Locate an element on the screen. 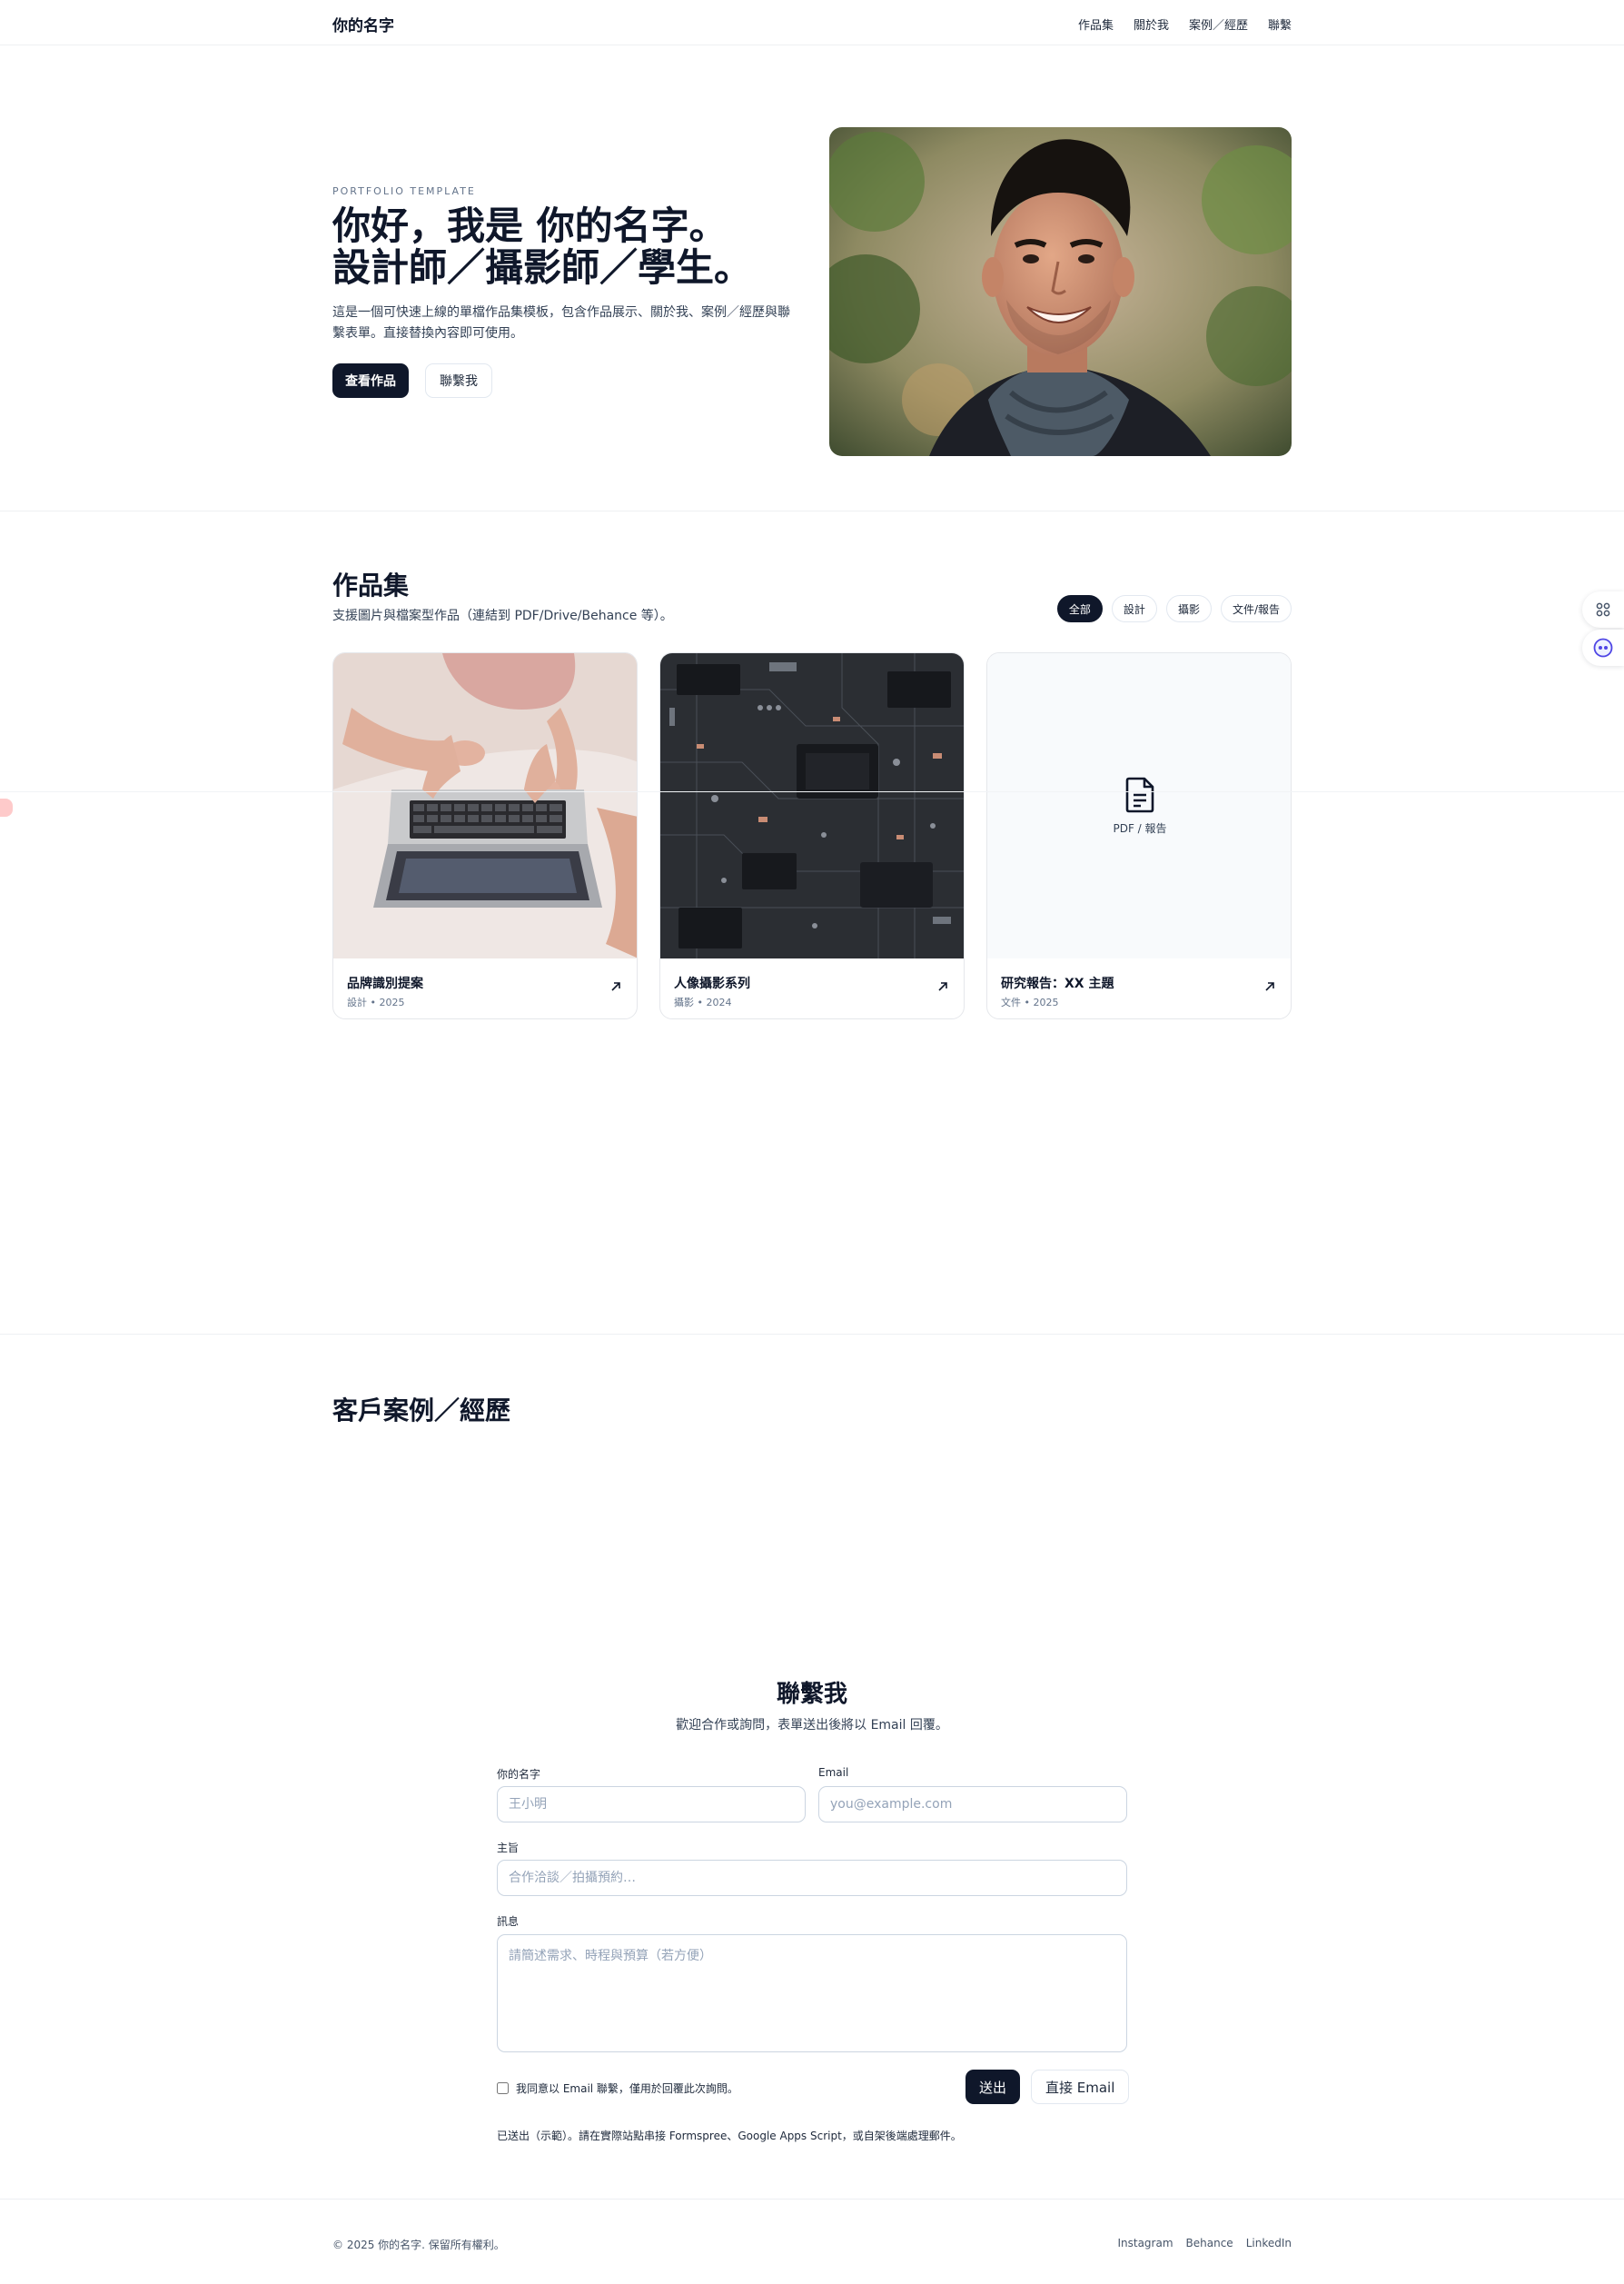  grid-icon is located at coordinates (1603, 609).